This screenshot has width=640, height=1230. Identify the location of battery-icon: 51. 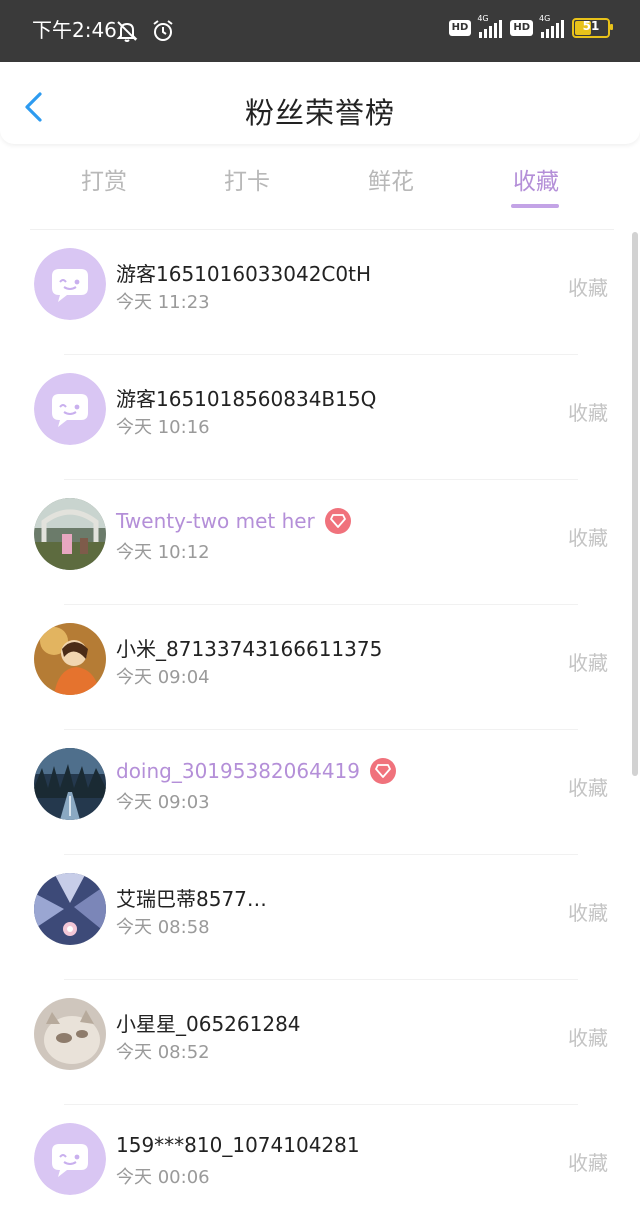
(592, 28).